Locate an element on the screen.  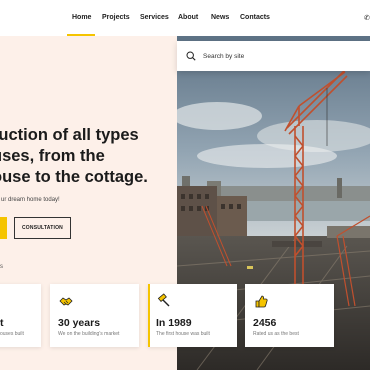
site-search is located at coordinates (273, 56).